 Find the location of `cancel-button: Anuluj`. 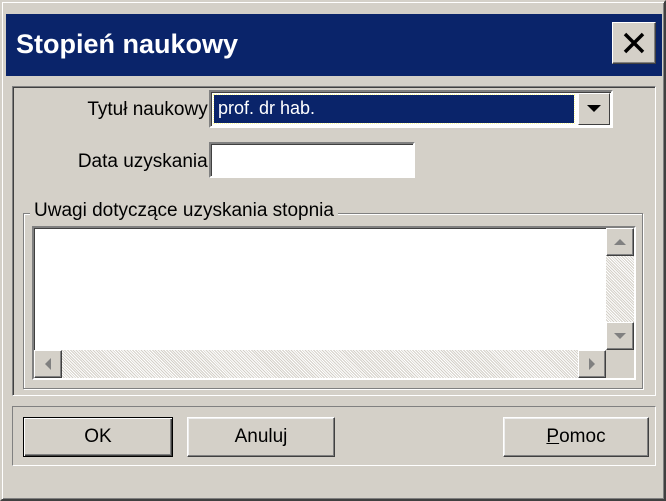

cancel-button: Anuluj is located at coordinates (261, 437).